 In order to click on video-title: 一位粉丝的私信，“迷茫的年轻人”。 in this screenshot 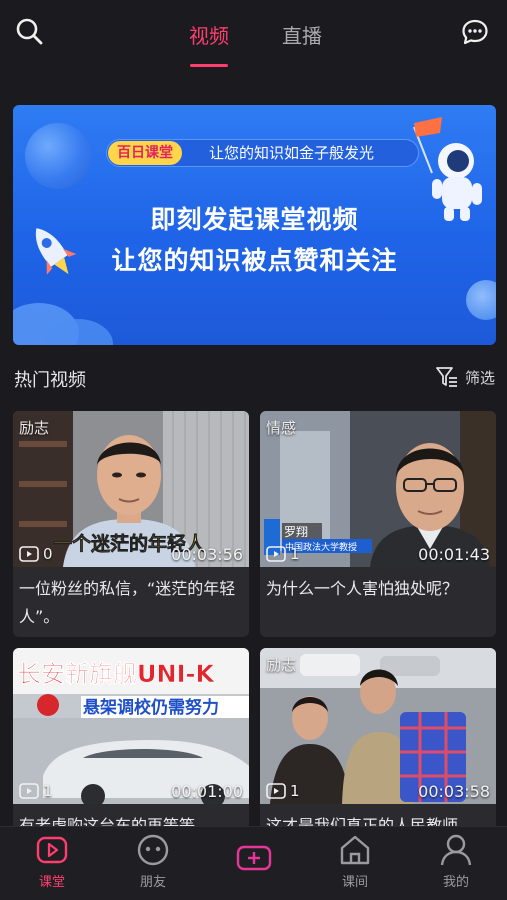, I will do `click(127, 602)`.